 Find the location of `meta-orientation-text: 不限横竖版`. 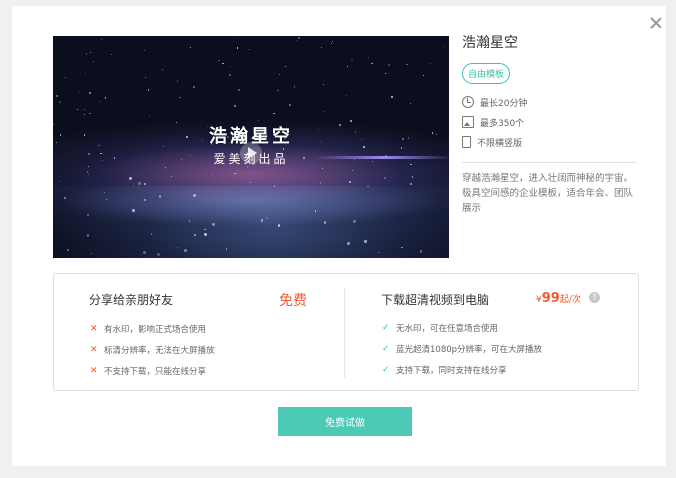

meta-orientation-text: 不限横竖版 is located at coordinates (500, 143).